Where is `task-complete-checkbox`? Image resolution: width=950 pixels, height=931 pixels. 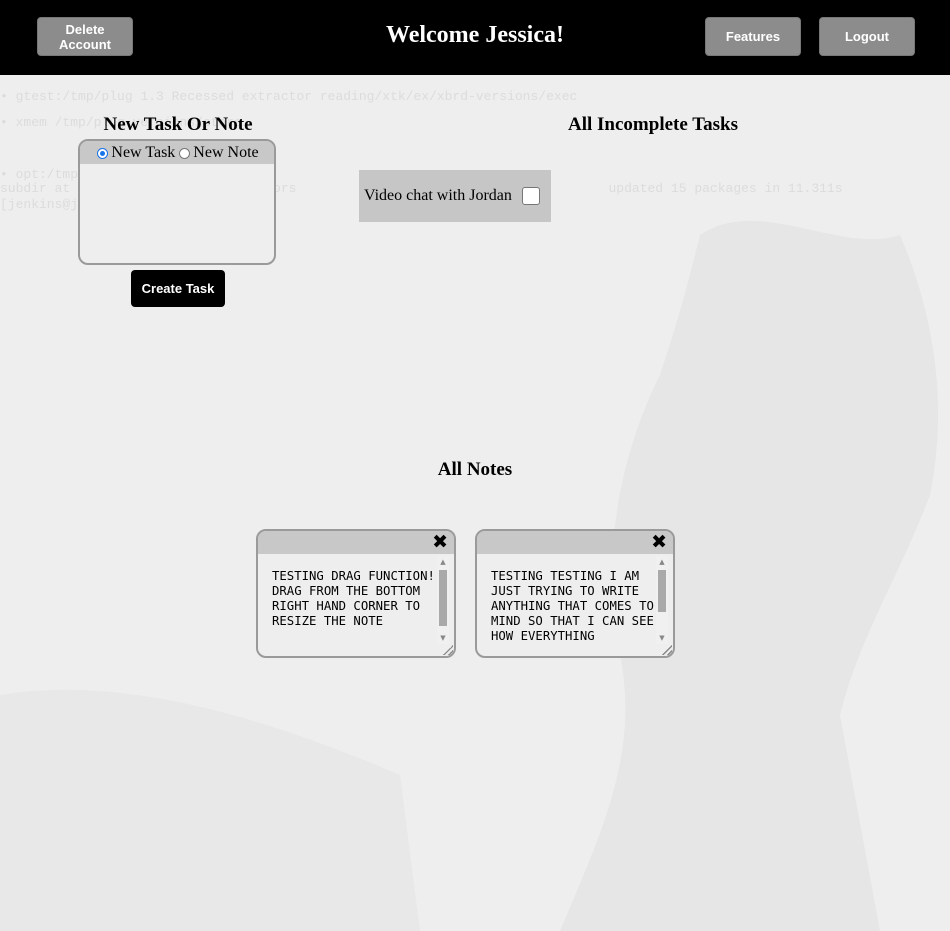 task-complete-checkbox is located at coordinates (530, 196).